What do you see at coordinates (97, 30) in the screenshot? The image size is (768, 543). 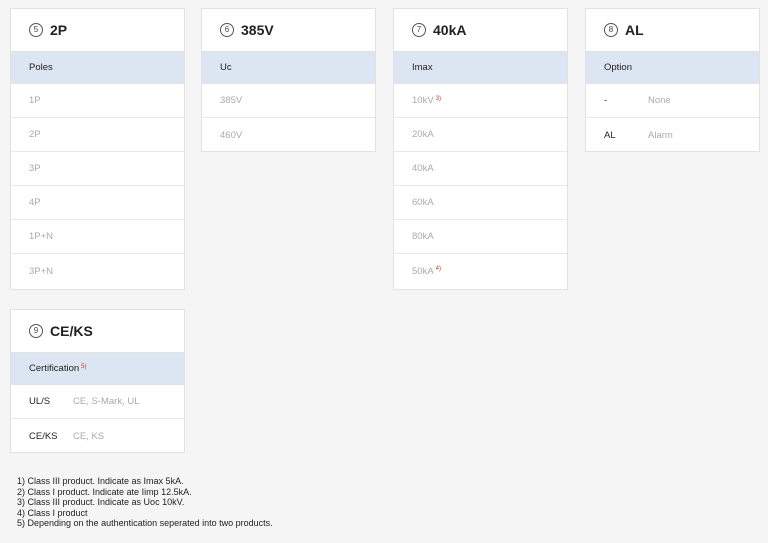 I see `poles-card-header: 5 2P` at bounding box center [97, 30].